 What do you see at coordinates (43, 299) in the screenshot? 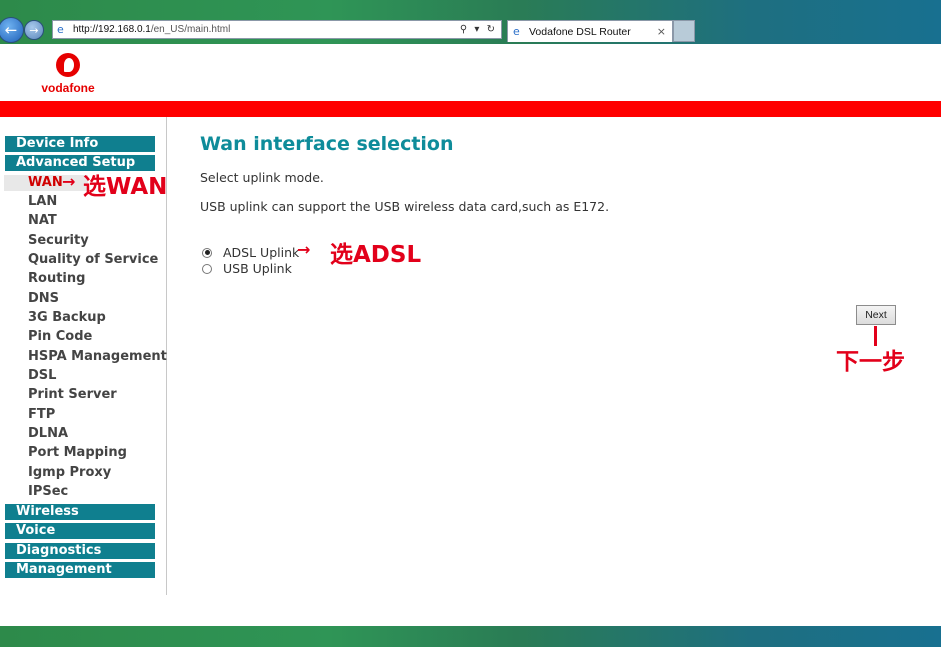
I see `menu-item-dns: DNS` at bounding box center [43, 299].